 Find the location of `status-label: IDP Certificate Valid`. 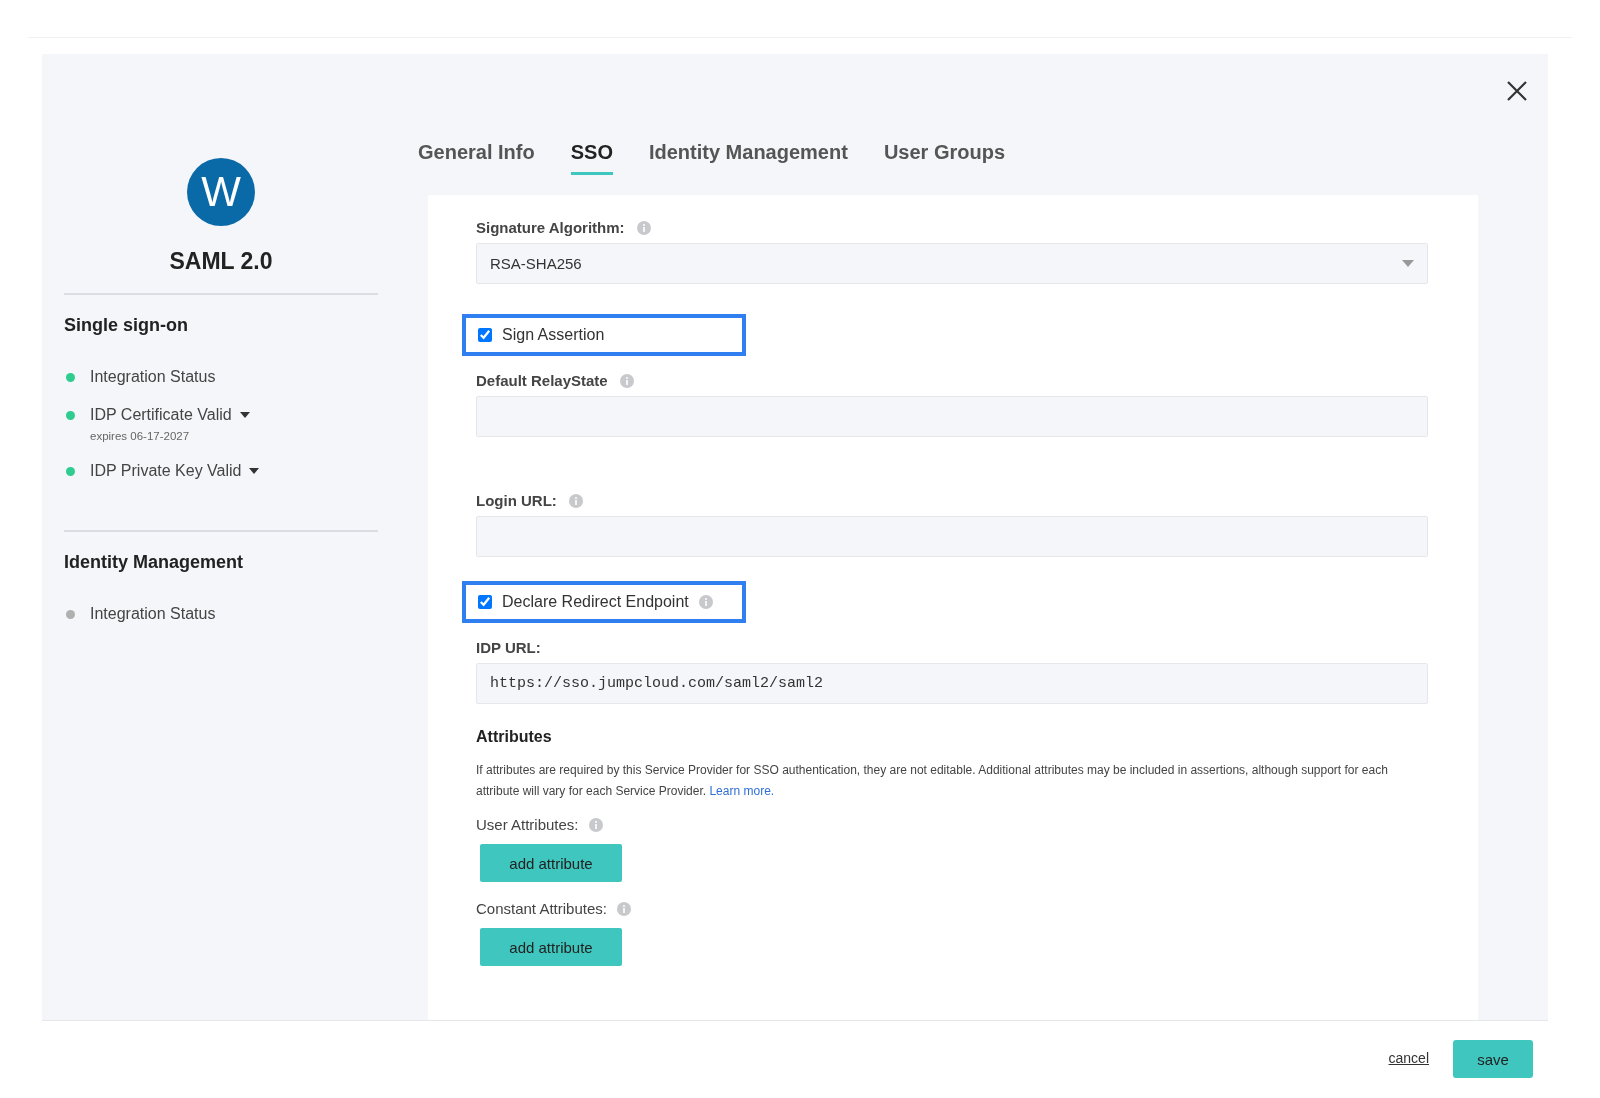

status-label: IDP Certificate Valid is located at coordinates (161, 415).